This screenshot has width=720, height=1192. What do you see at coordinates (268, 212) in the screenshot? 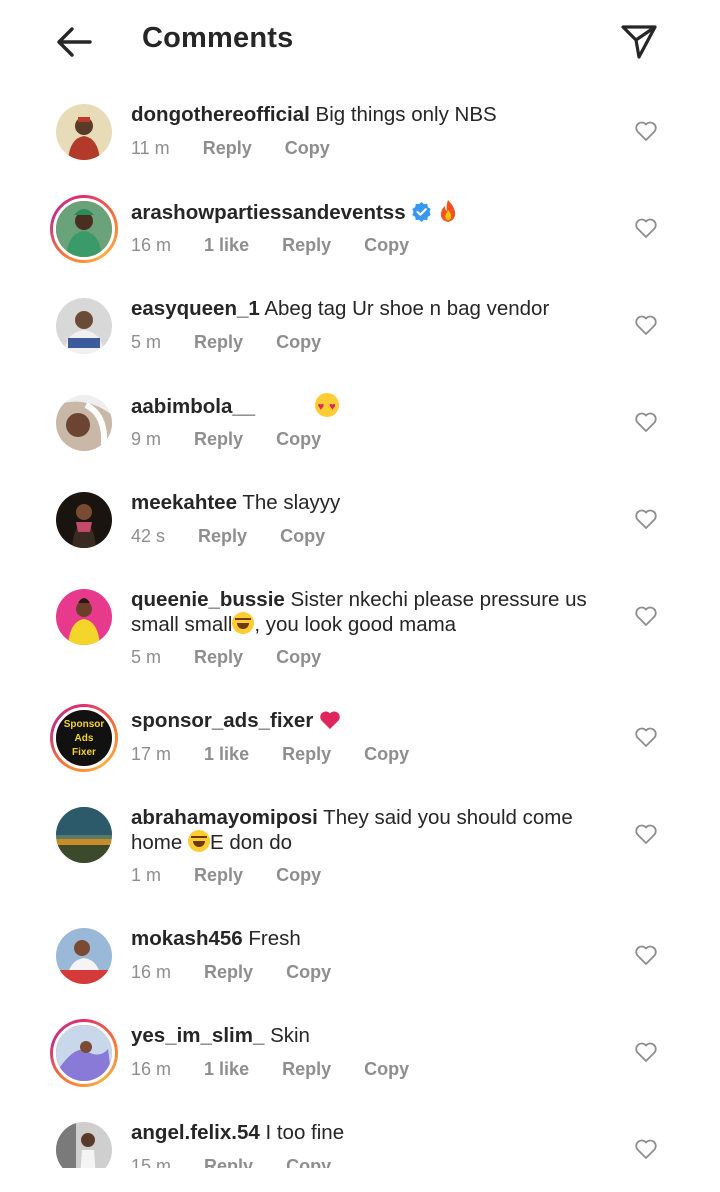
I see `comment-username: arashowpartiessandeventss` at bounding box center [268, 212].